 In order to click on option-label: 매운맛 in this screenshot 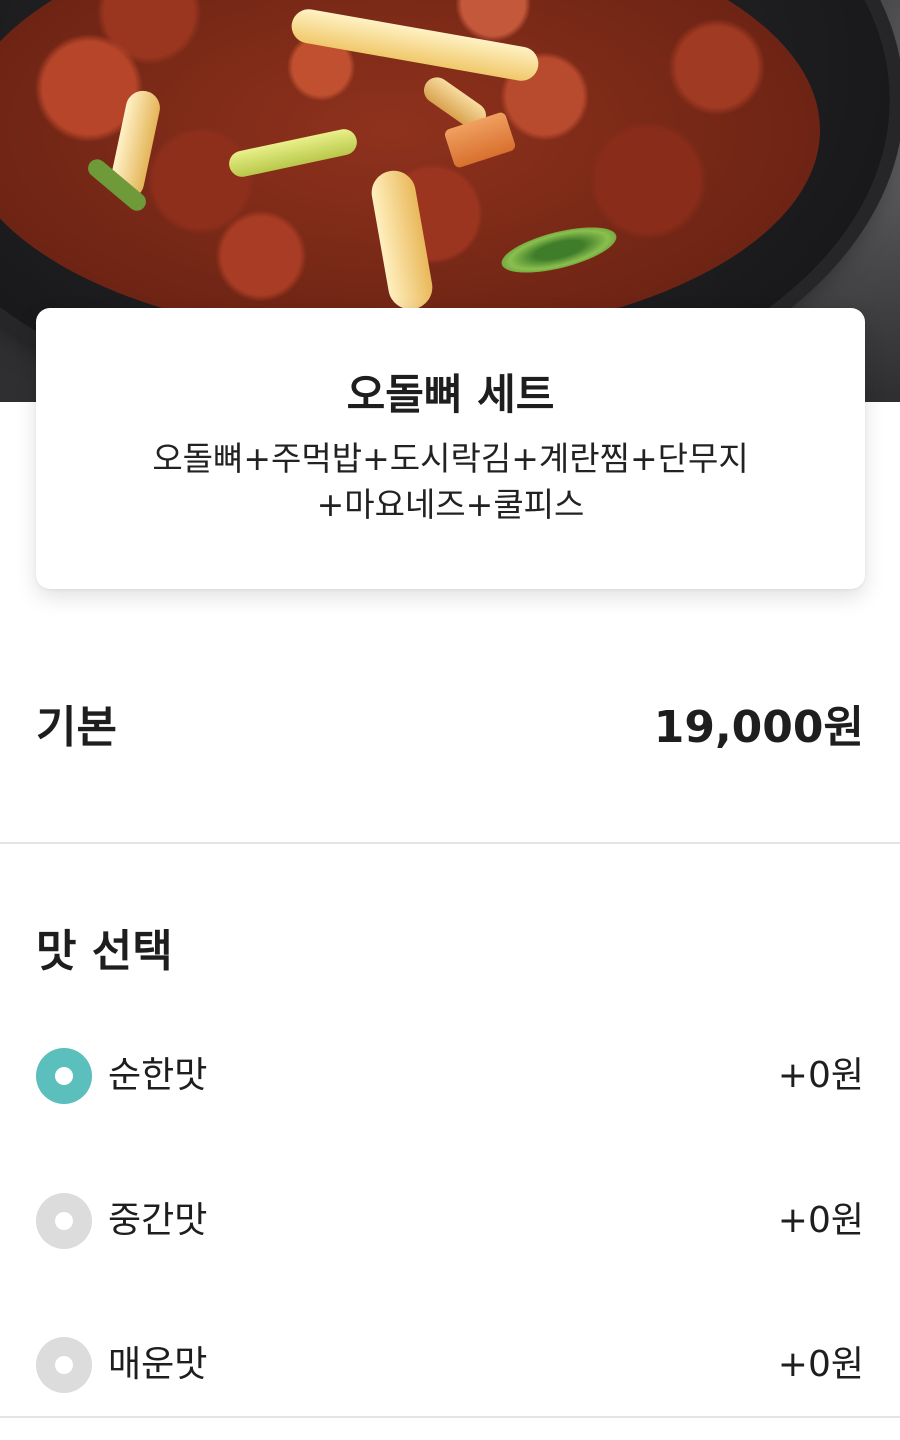, I will do `click(158, 1364)`.